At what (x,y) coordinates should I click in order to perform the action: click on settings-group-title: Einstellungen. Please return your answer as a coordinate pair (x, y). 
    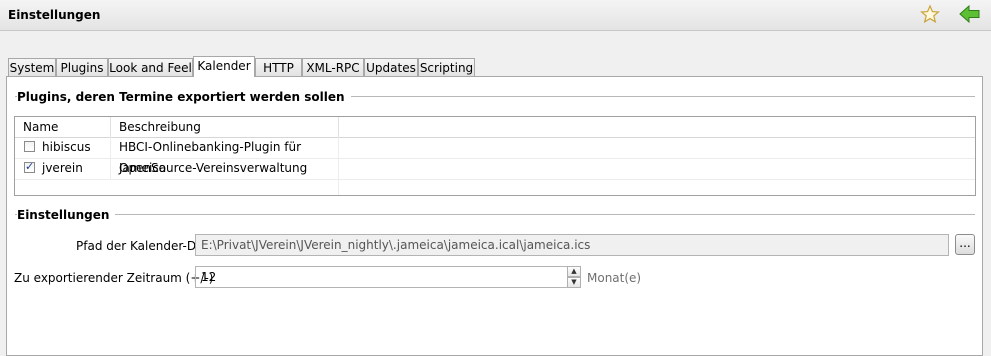
    Looking at the image, I should click on (66, 215).